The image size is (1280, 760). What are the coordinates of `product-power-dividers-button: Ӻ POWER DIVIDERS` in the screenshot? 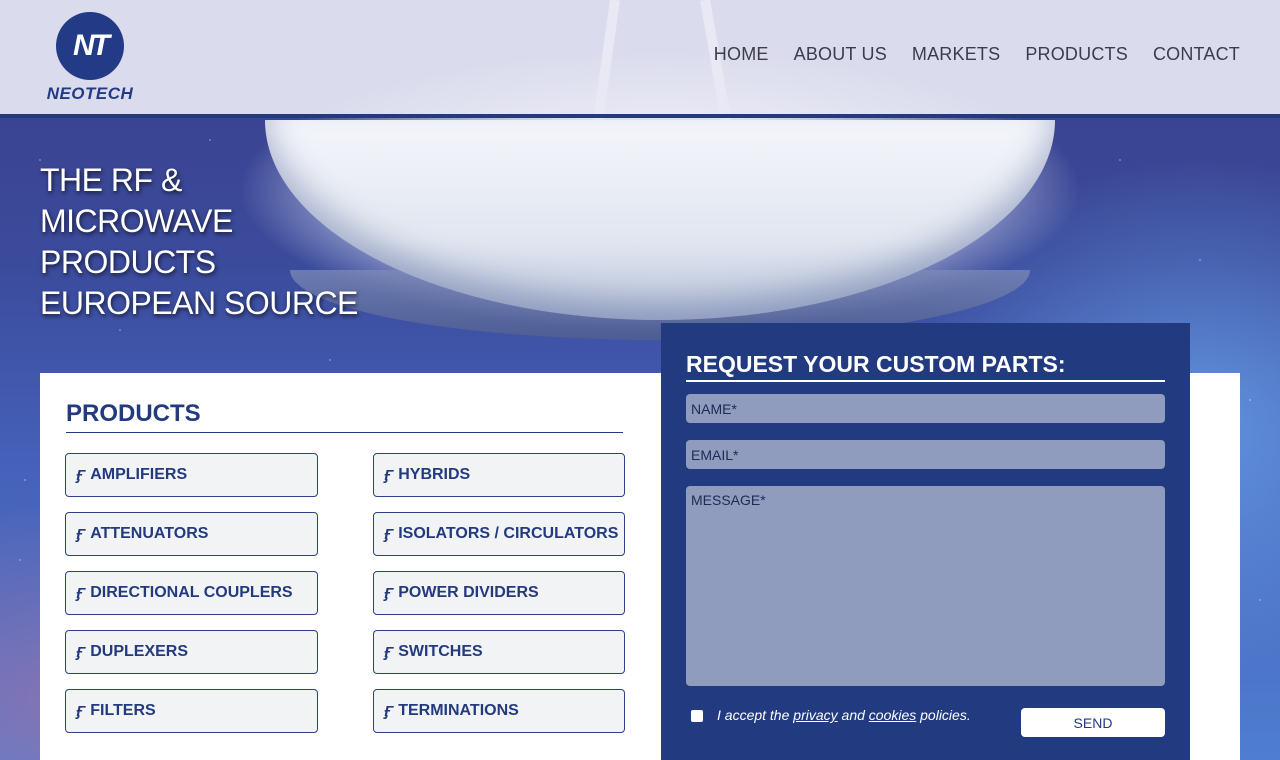 It's located at (499, 593).